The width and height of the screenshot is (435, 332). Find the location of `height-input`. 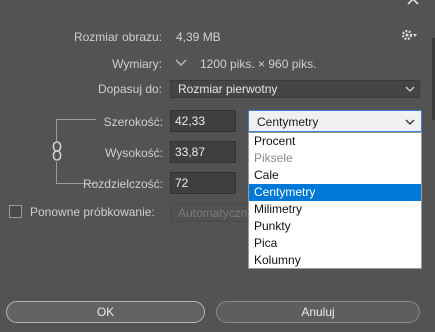

height-input is located at coordinates (203, 152).